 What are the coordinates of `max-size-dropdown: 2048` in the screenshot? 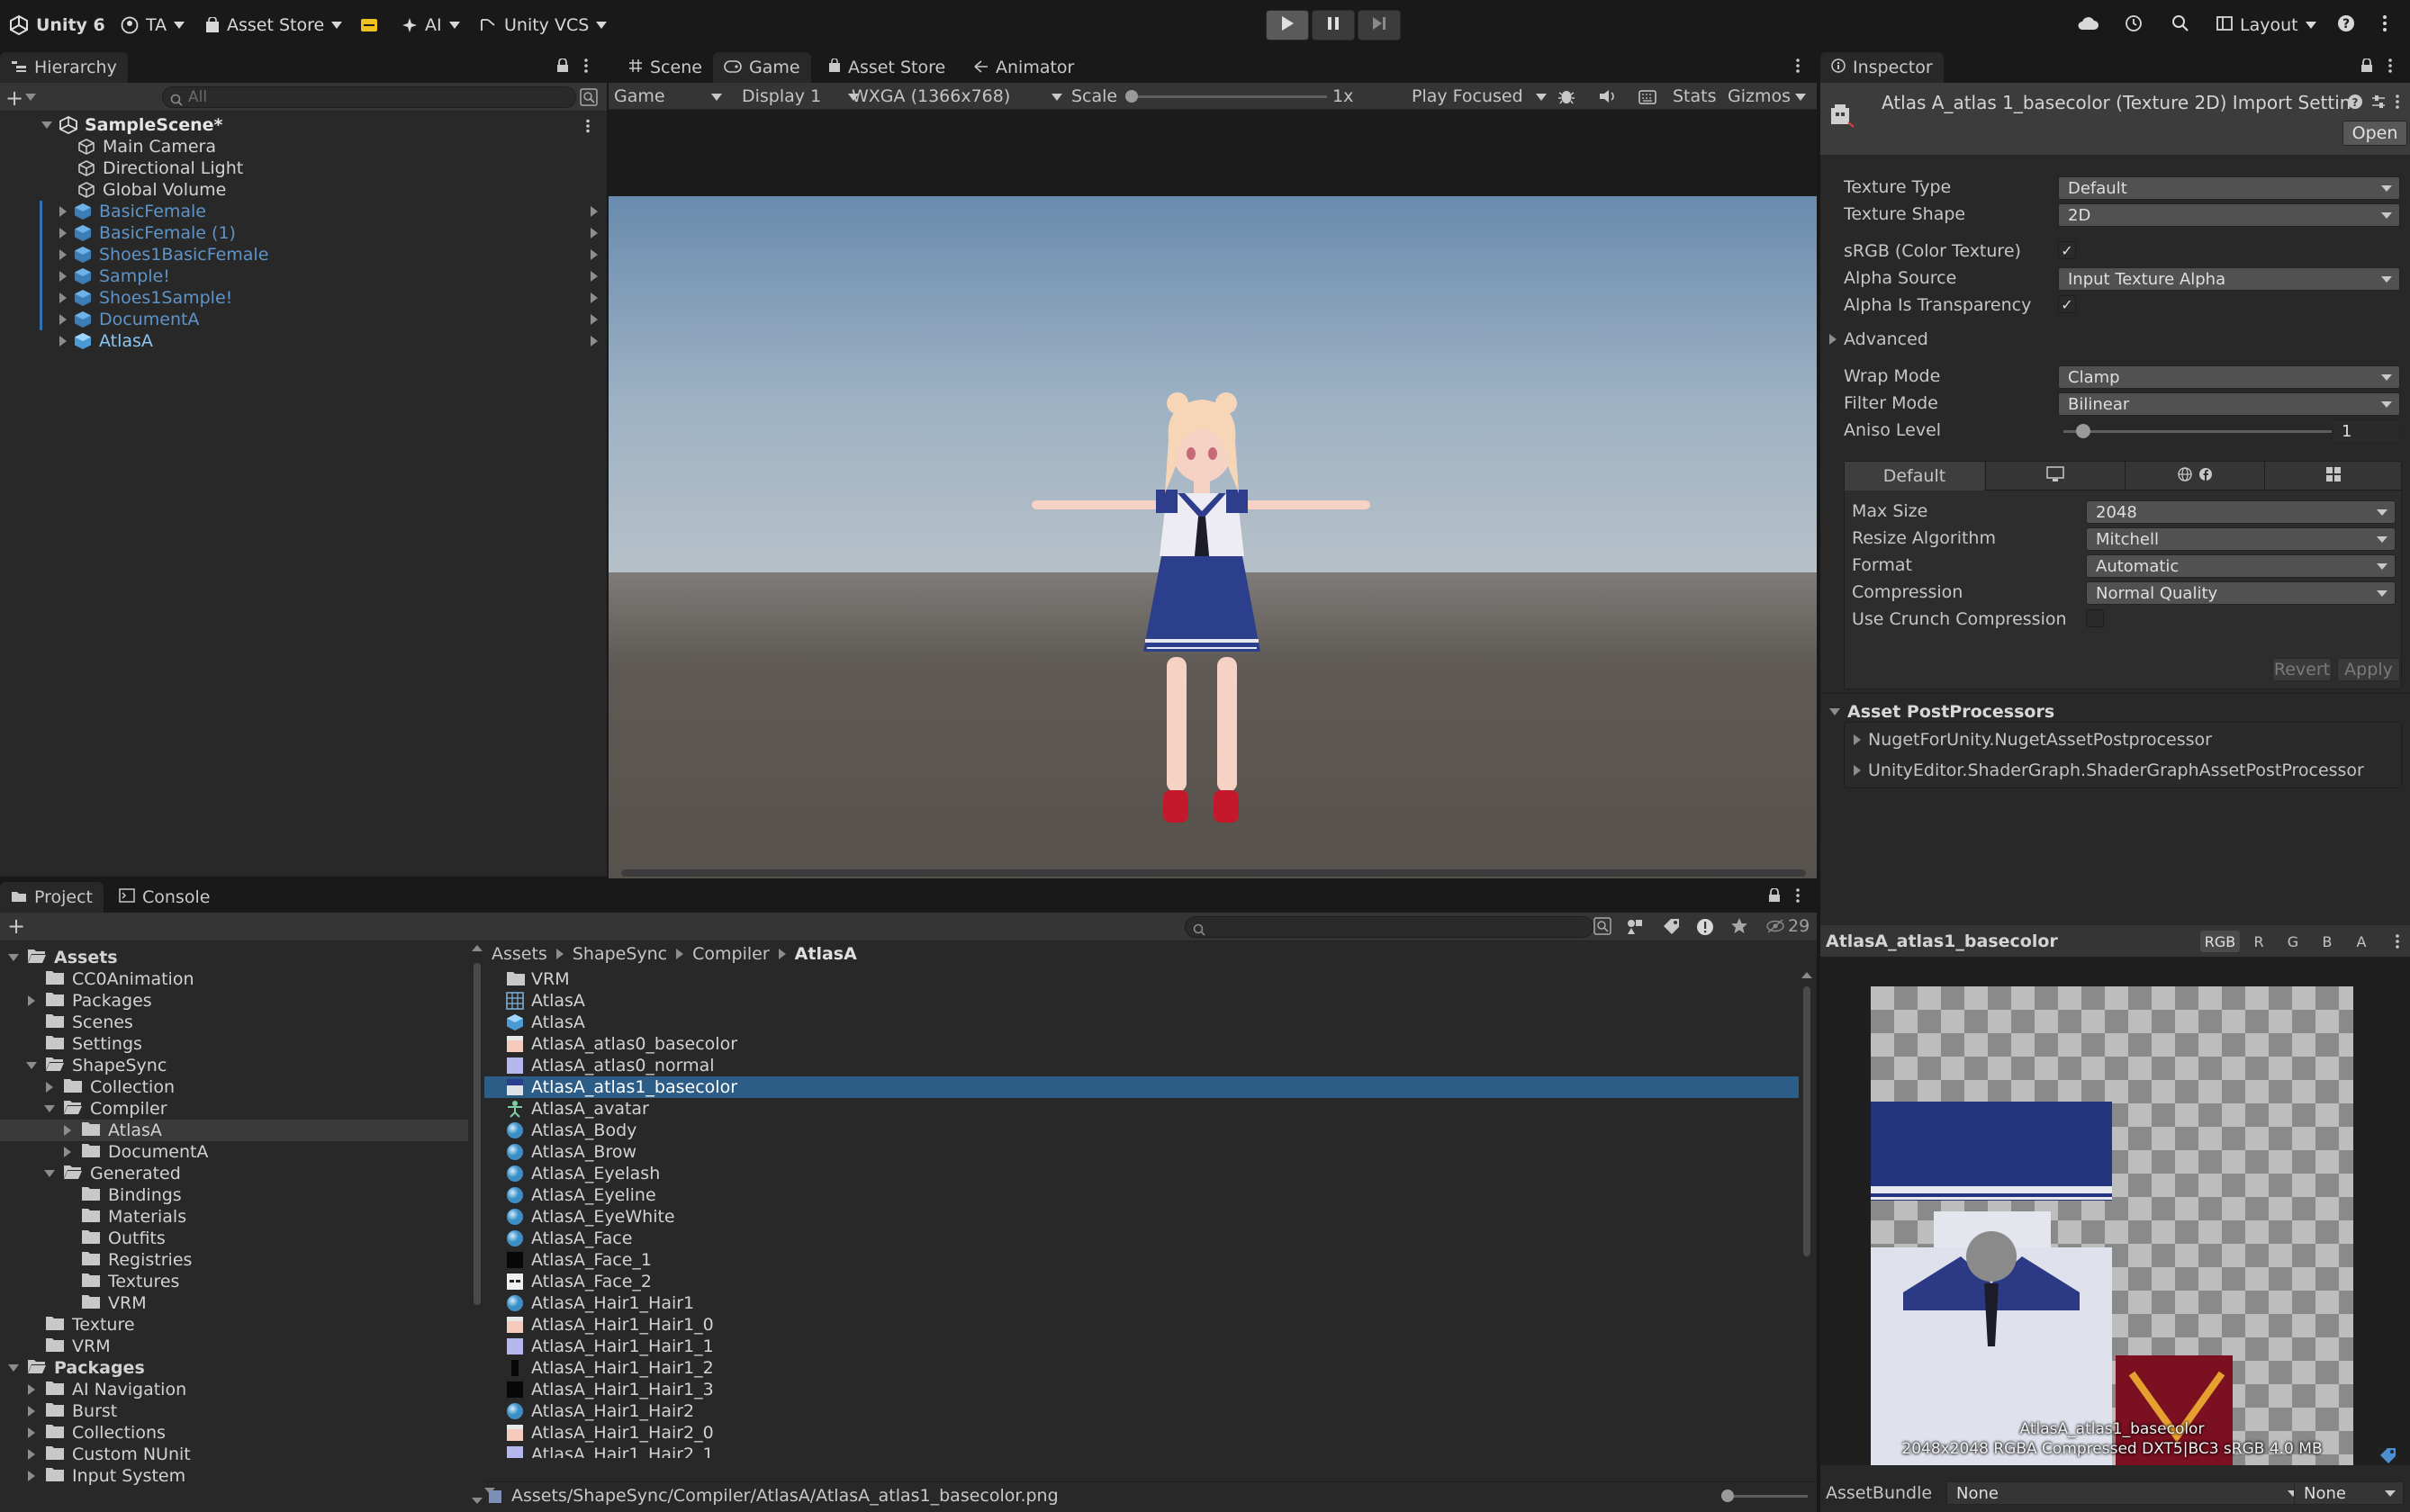 It's located at (2241, 512).